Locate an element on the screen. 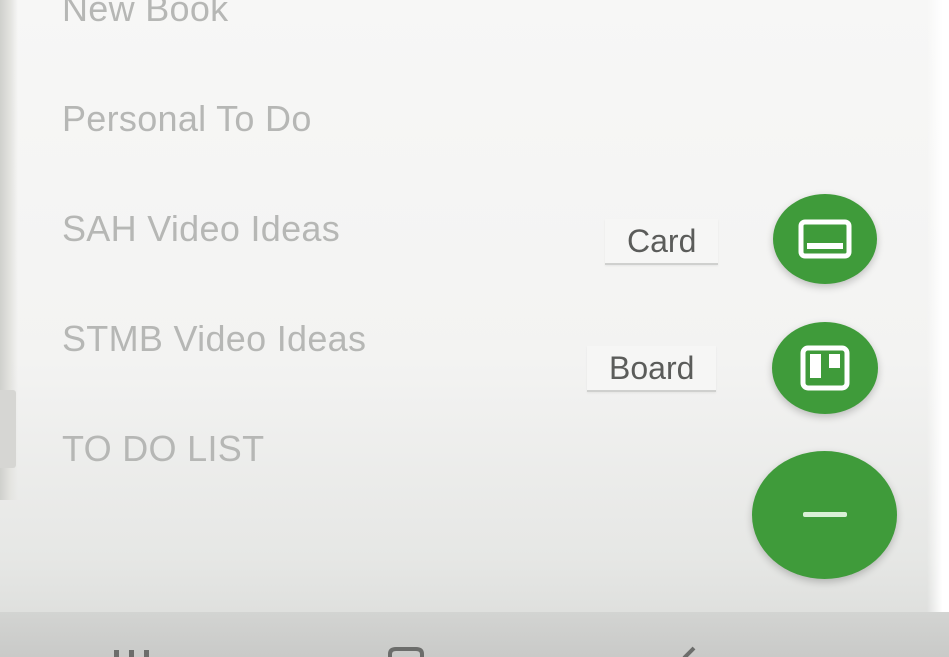  board-icon is located at coordinates (825, 368).